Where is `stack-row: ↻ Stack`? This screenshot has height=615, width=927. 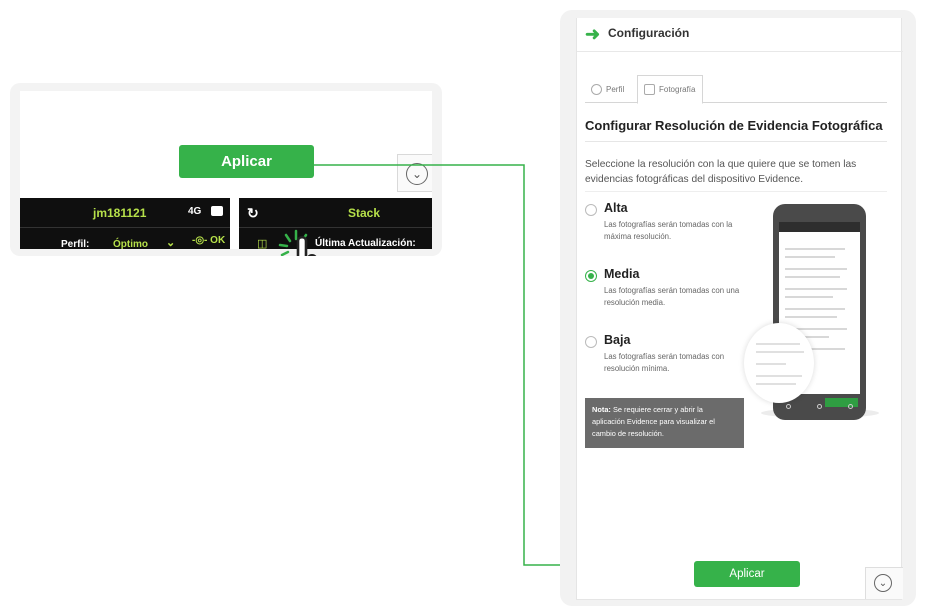
stack-row: ↻ Stack is located at coordinates (335, 213).